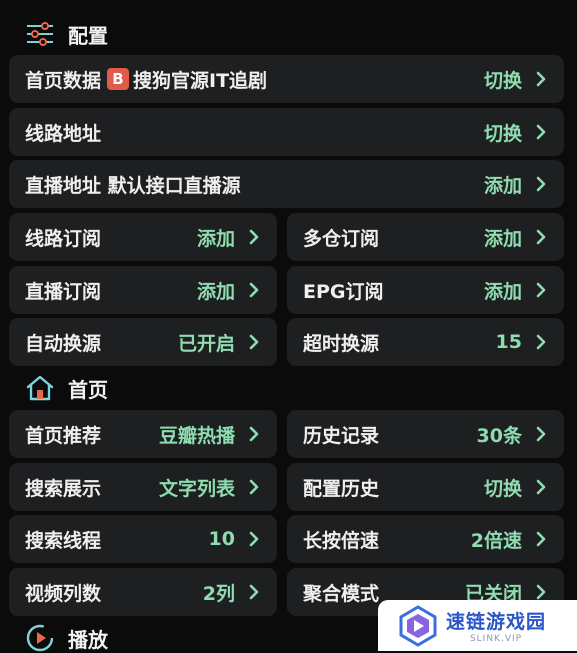  What do you see at coordinates (118, 79) in the screenshot?
I see `source-badge-icon: B` at bounding box center [118, 79].